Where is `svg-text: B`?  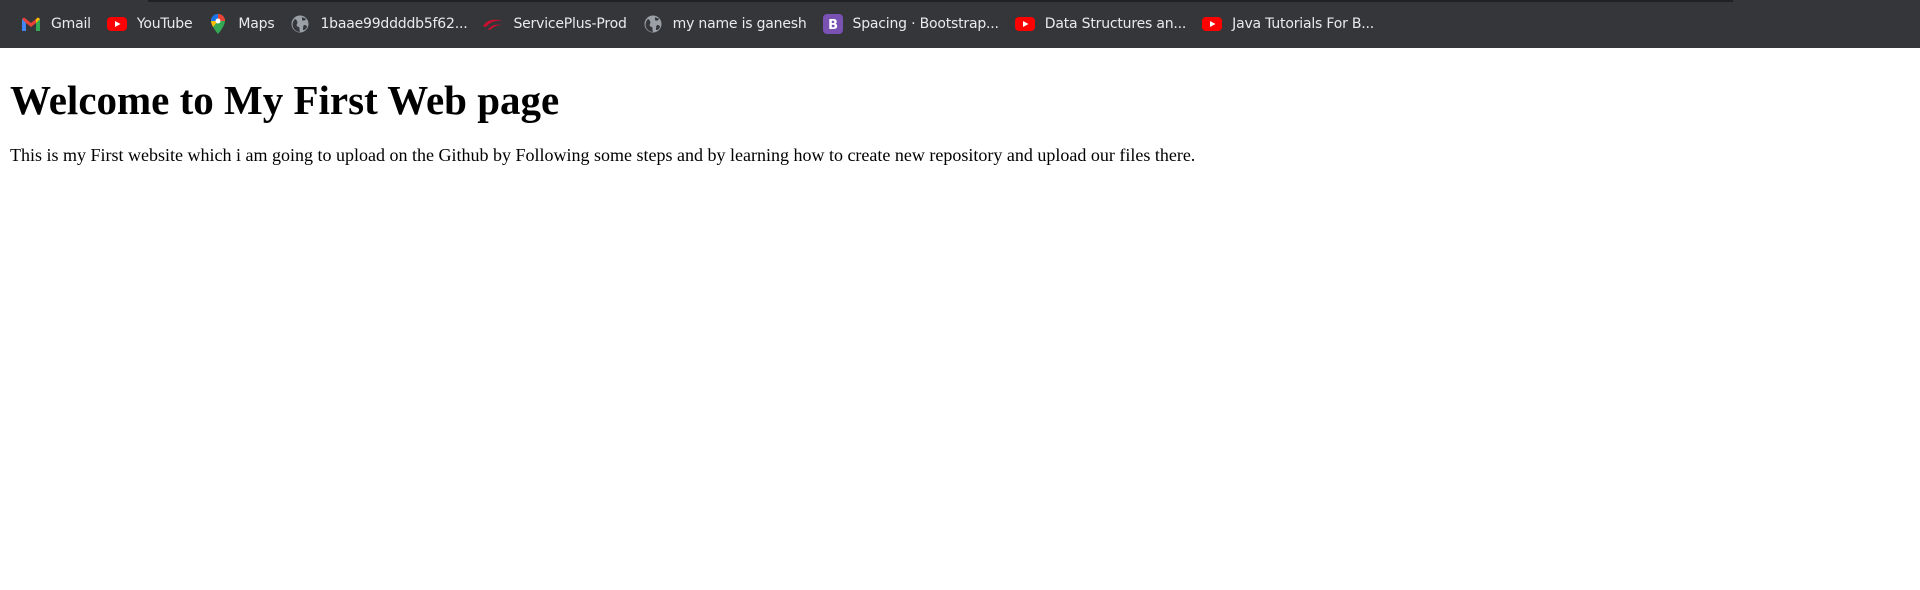 svg-text: B is located at coordinates (833, 25).